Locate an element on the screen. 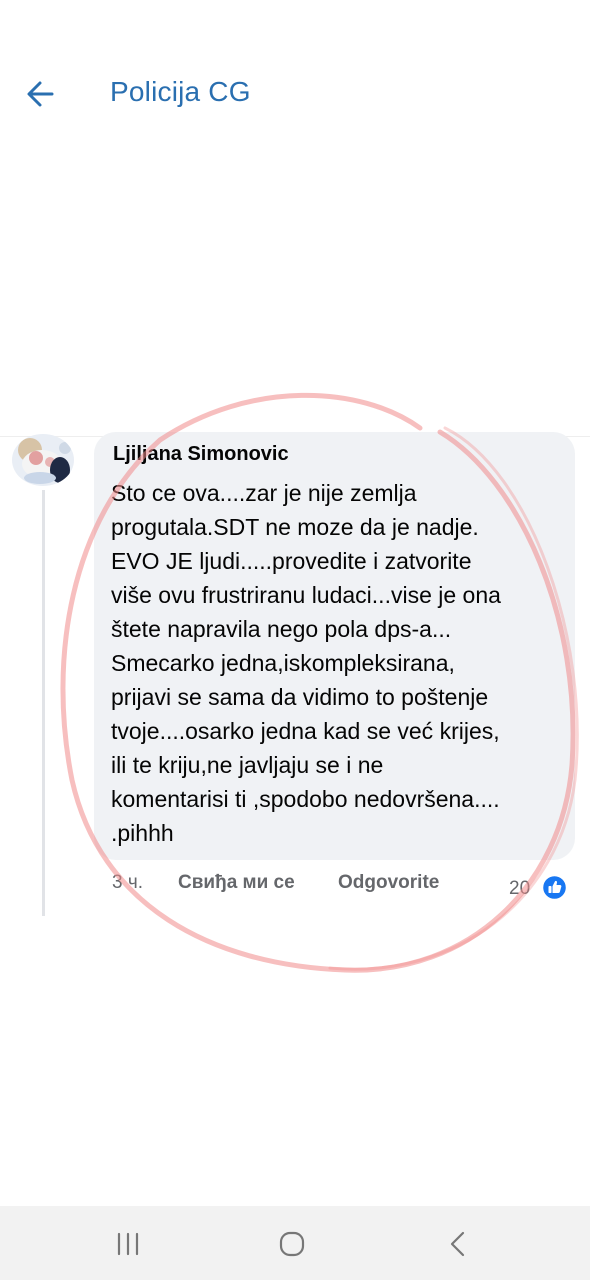 Image resolution: width=590 pixels, height=1280 pixels. arrow-left-icon is located at coordinates (40, 94).